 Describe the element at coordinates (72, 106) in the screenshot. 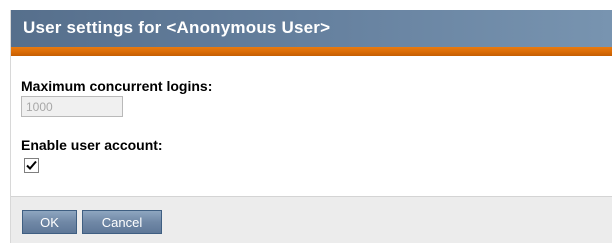

I see `max-logins-input` at that location.